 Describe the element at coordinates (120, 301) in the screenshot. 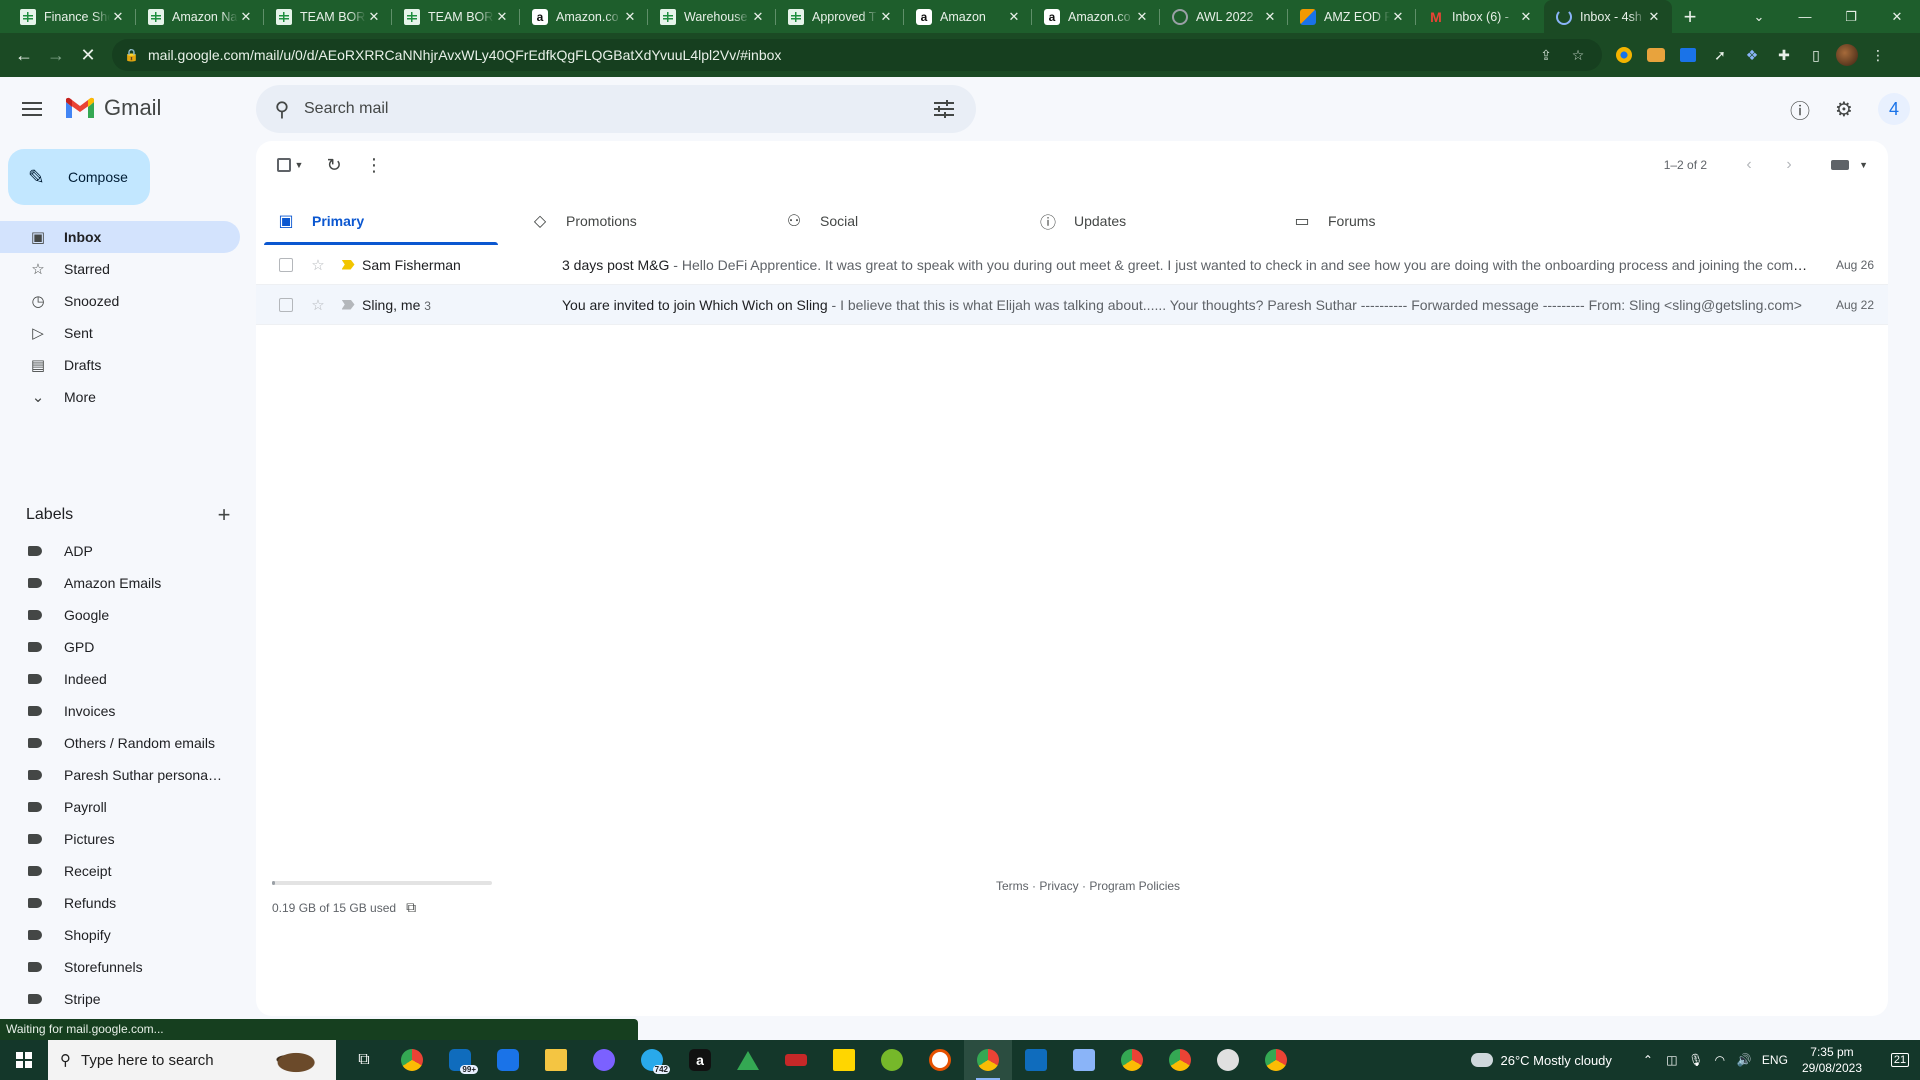

I see `sidebar-item-snoozed: ◷ Snoozed` at that location.